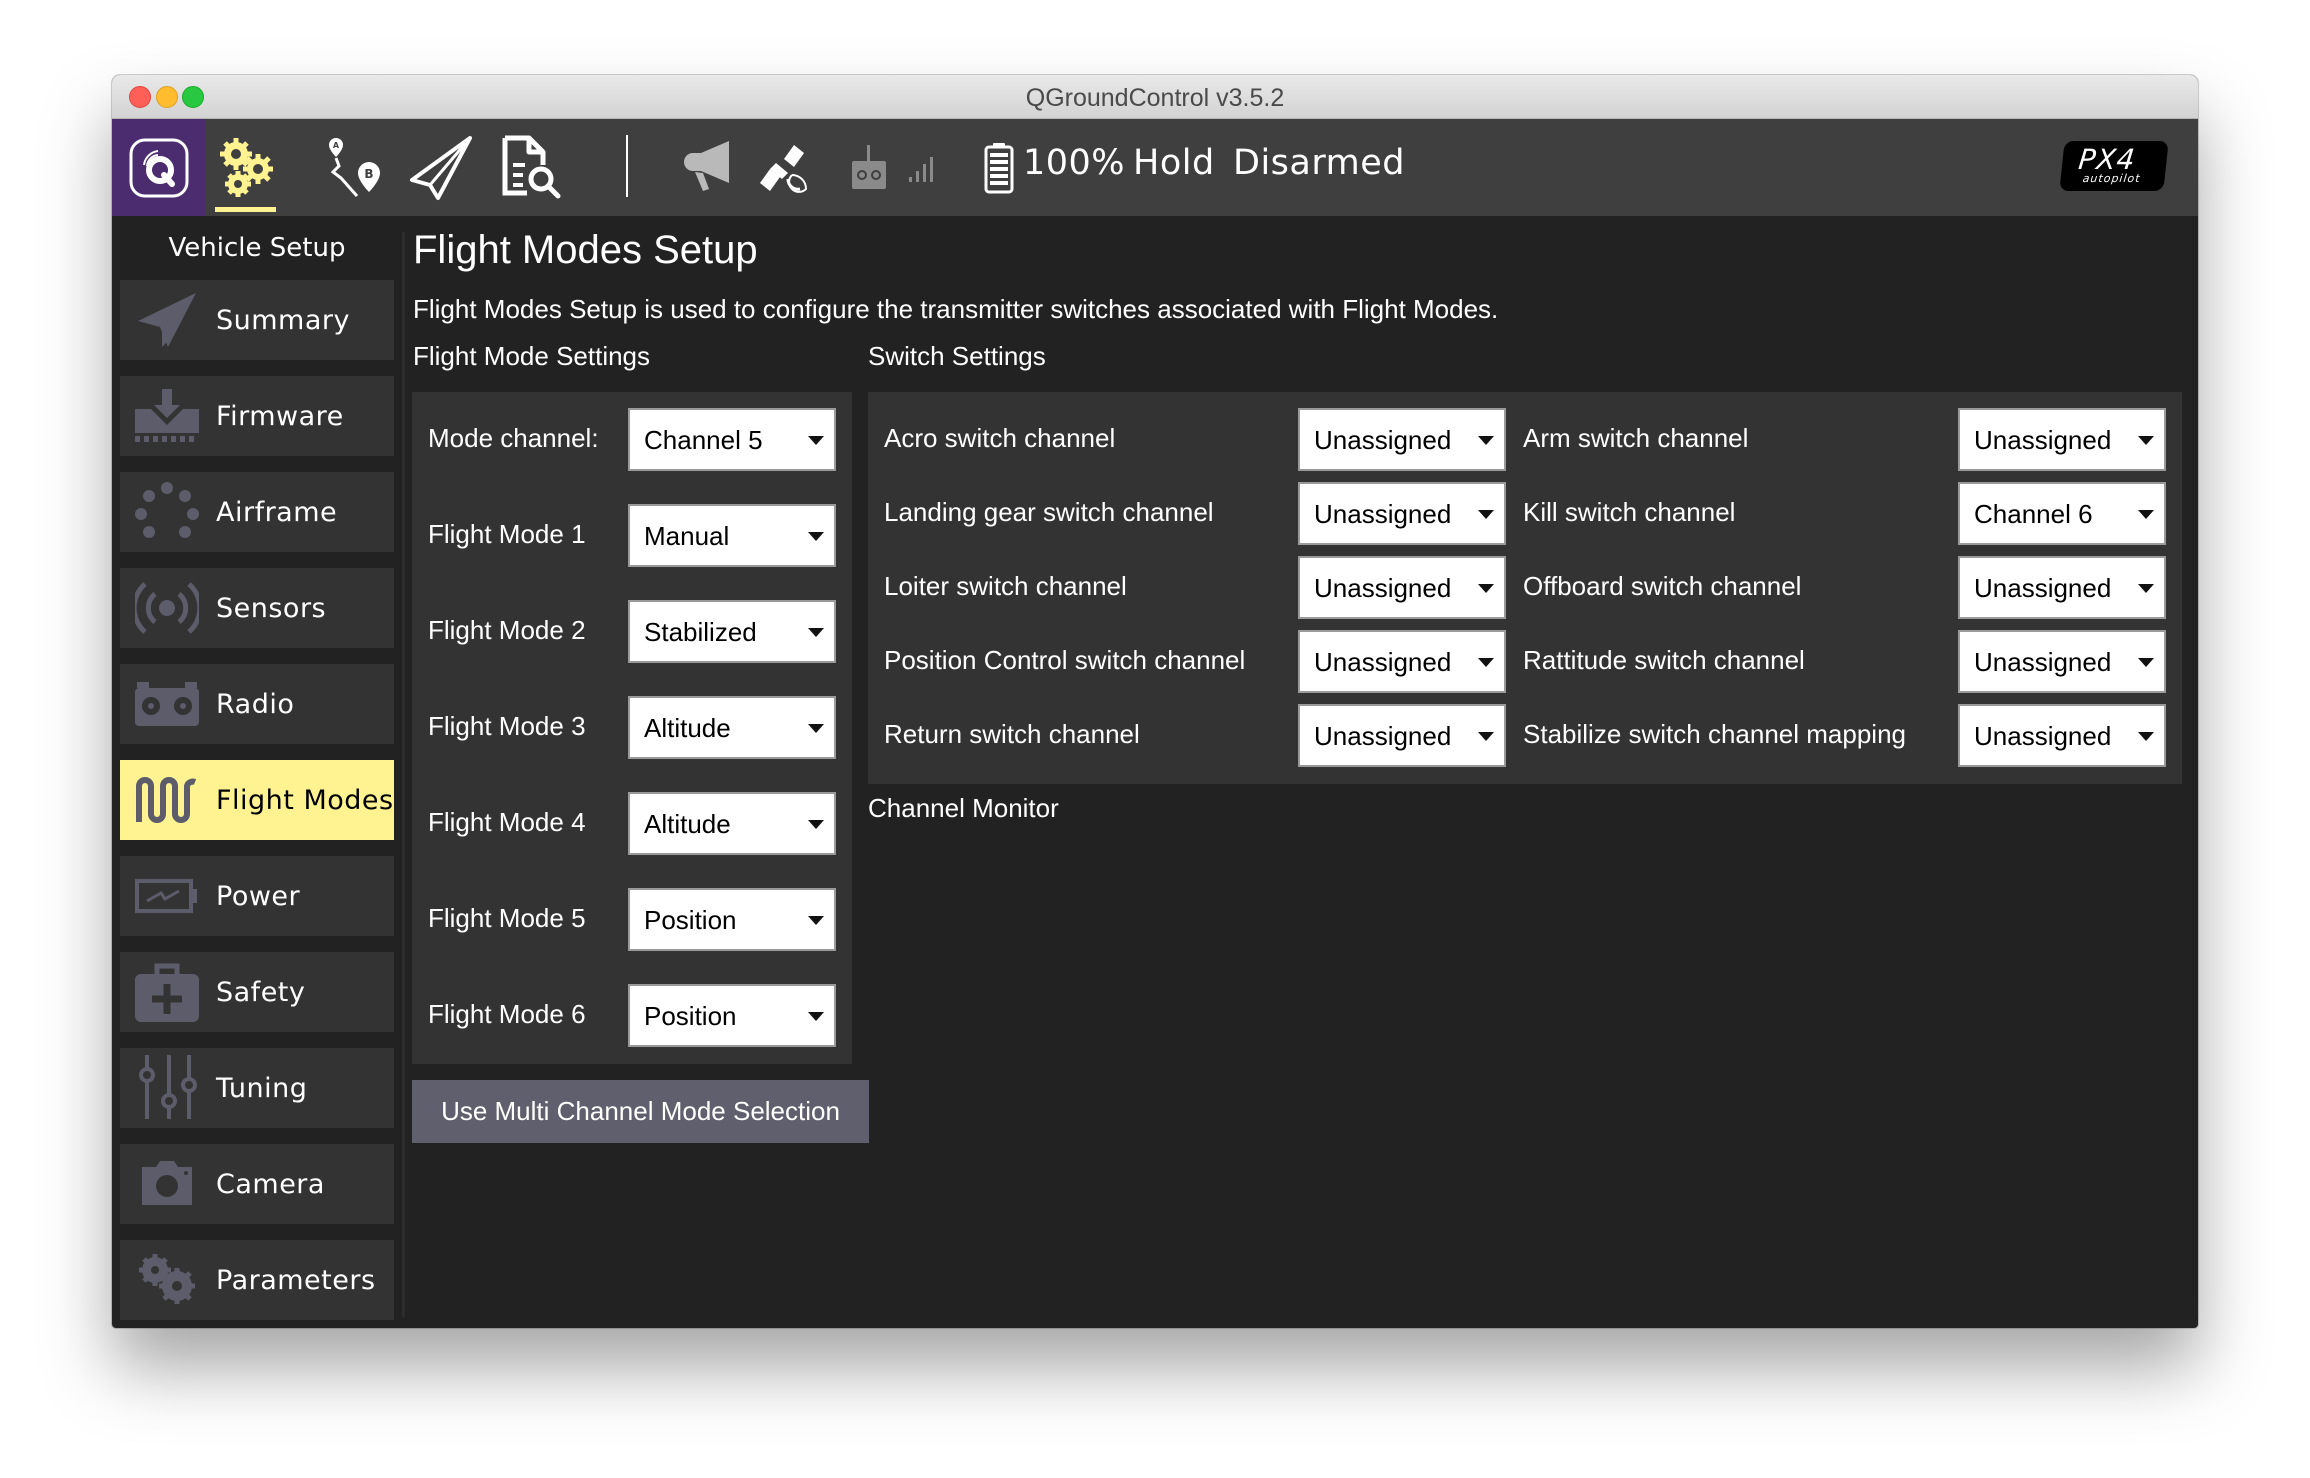 Image resolution: width=2310 pixels, height=1478 pixels. I want to click on flight-mode-2-dropdown: Stabilized, so click(732, 631).